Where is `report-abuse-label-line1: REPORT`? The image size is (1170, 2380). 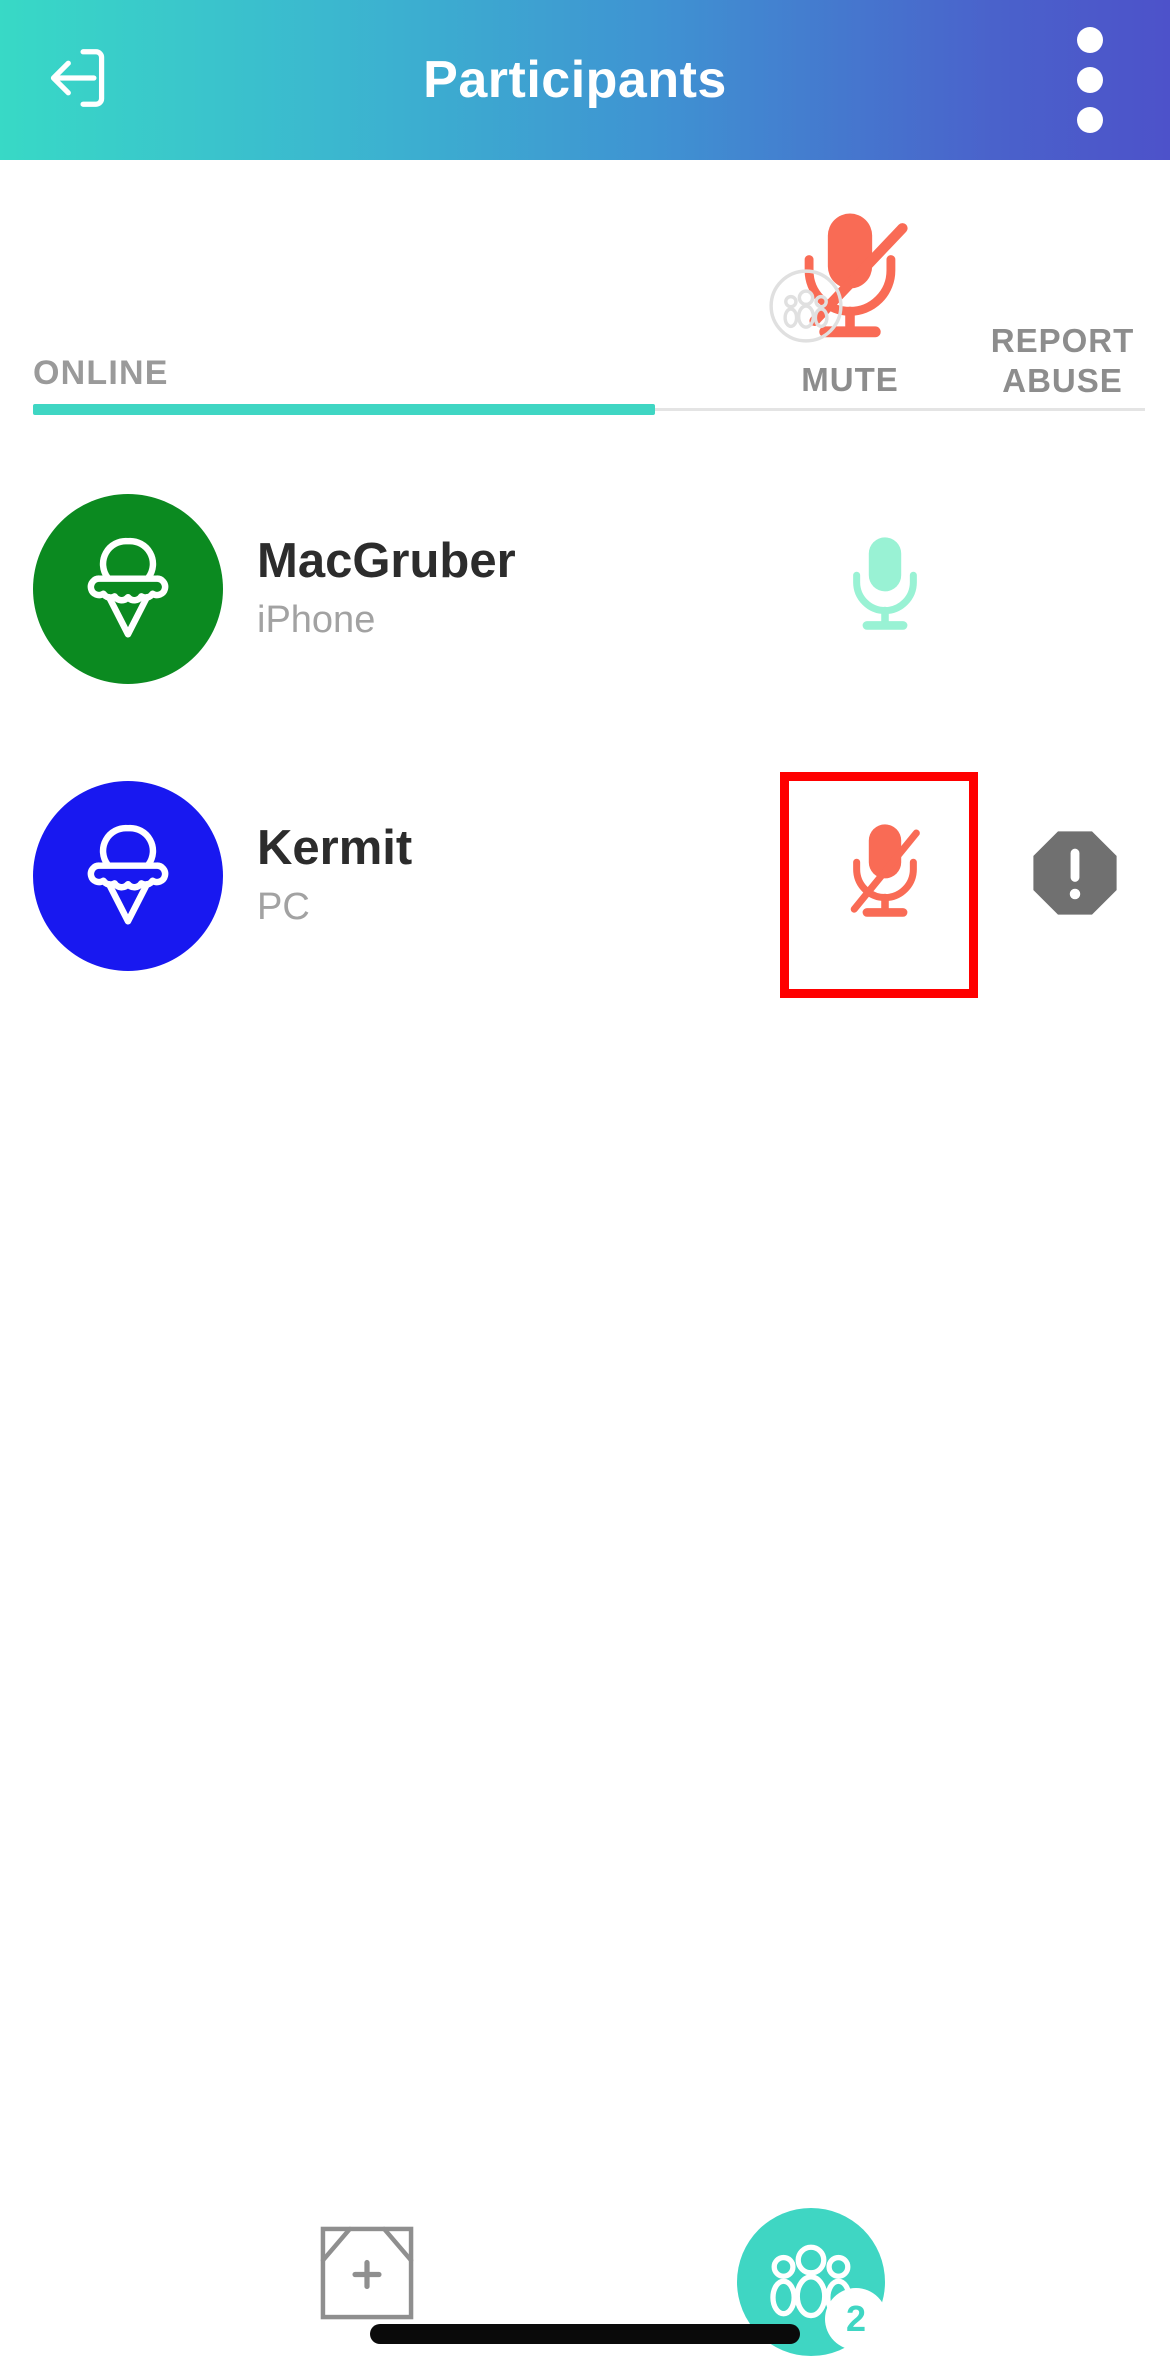
report-abuse-label-line1: REPORT is located at coordinates (1062, 340).